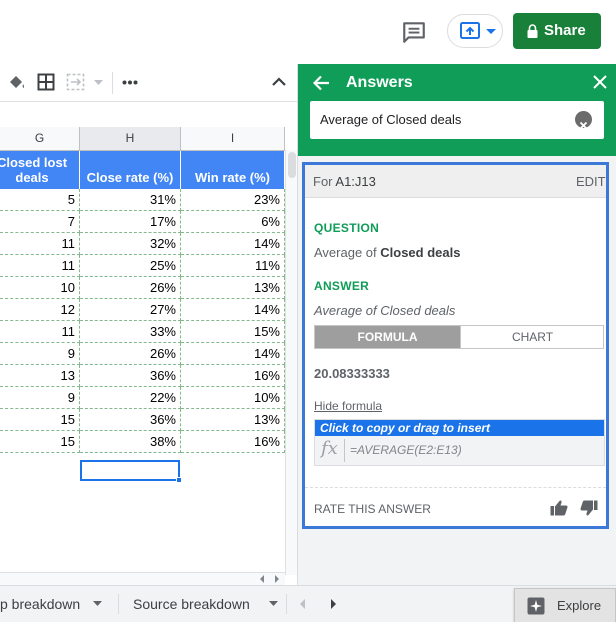 This screenshot has height=622, width=616. I want to click on answer-result: 20.08333333, so click(352, 373).